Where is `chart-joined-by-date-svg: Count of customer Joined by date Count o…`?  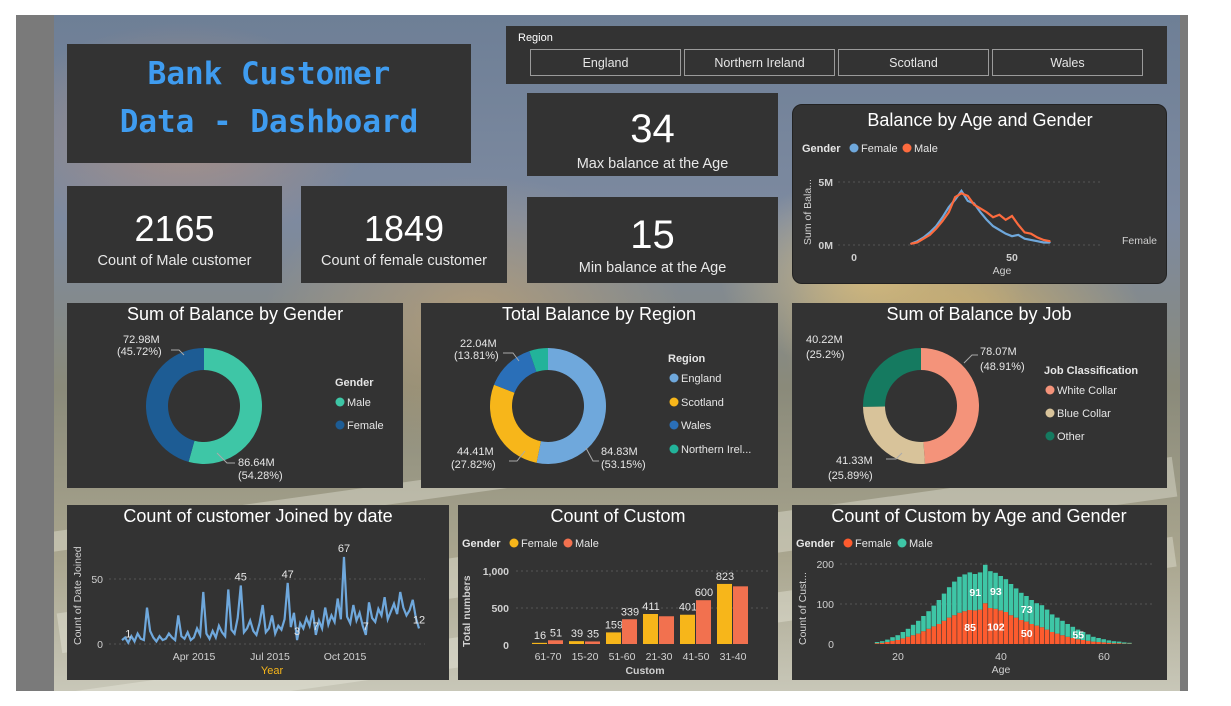
chart-joined-by-date-svg: Count of customer Joined by date Count o… is located at coordinates (248, 591).